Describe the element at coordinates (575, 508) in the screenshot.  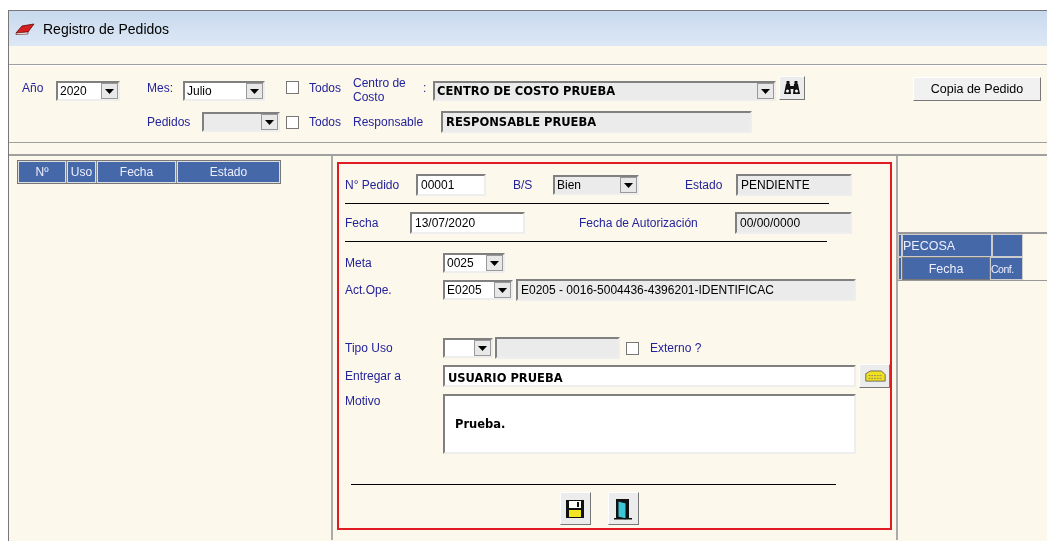
I see `save-button` at that location.